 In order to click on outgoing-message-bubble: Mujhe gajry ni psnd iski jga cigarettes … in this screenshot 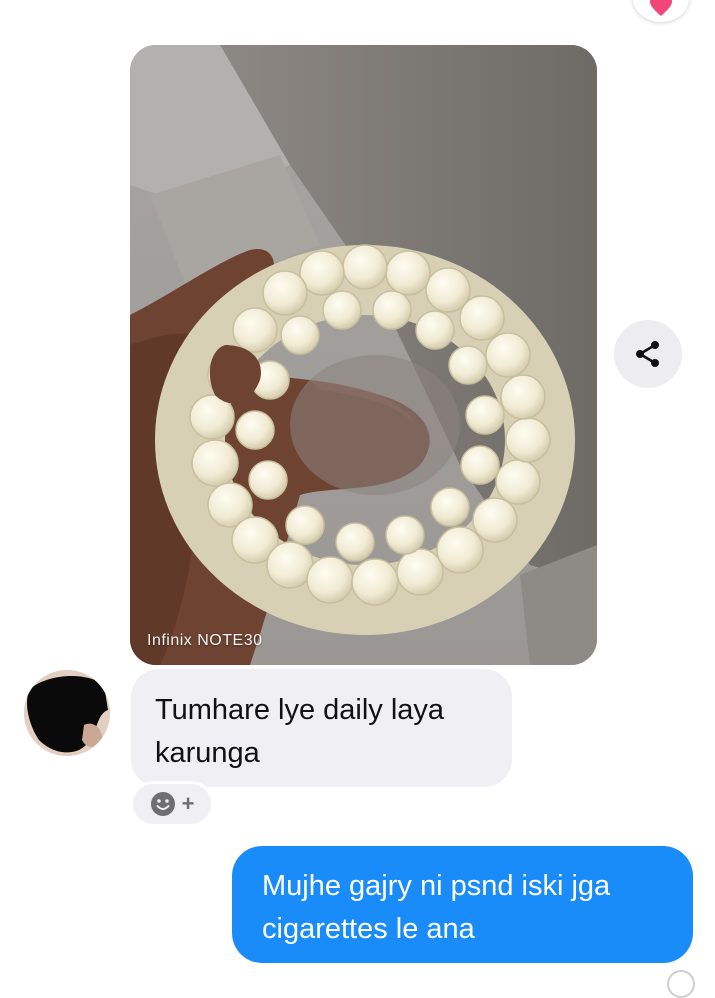, I will do `click(462, 904)`.